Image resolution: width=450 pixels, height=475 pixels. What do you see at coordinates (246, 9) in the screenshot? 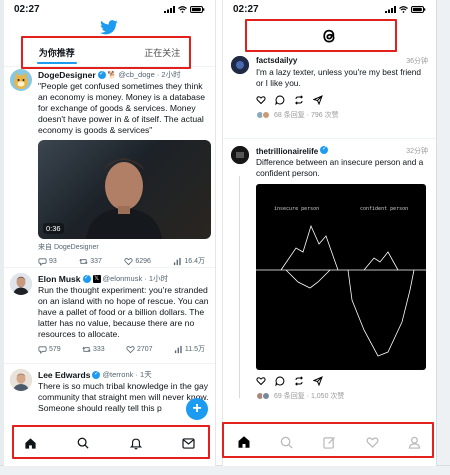
I see `status-time: 02:27` at bounding box center [246, 9].